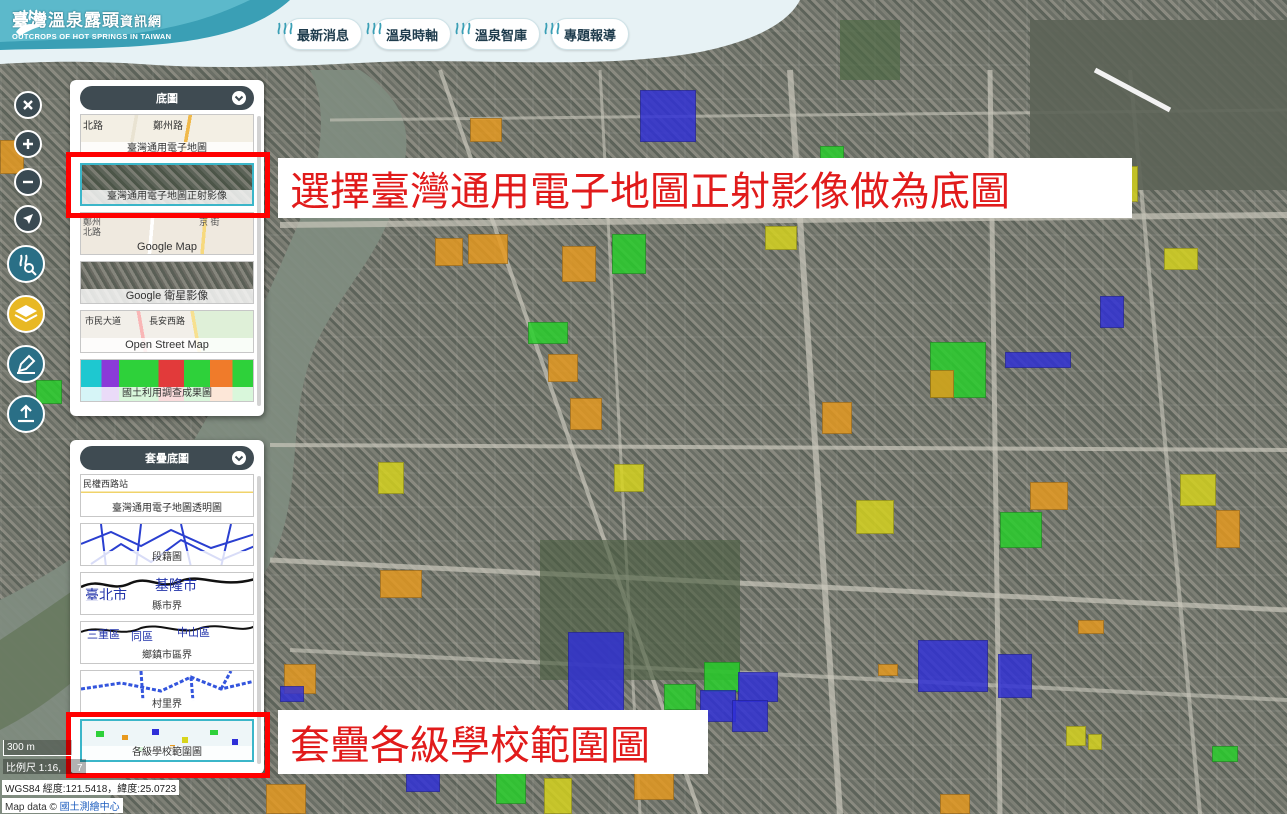  I want to click on overlay-option-county-boundary: 臺北市 基隆市 縣市界, so click(167, 593).